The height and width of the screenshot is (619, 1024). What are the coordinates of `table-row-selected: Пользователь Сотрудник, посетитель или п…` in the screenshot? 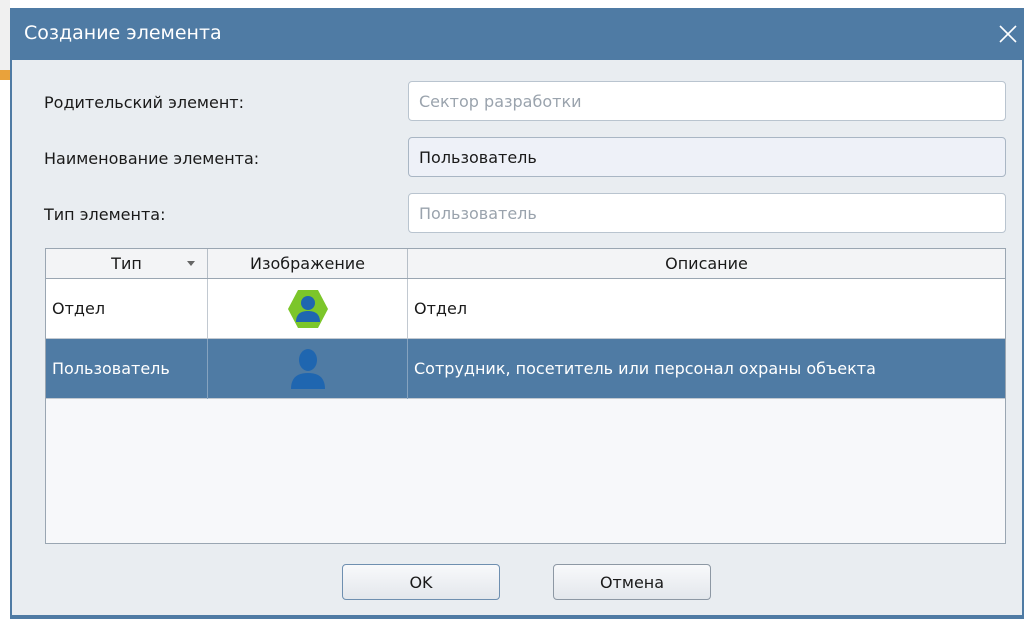 It's located at (525, 369).